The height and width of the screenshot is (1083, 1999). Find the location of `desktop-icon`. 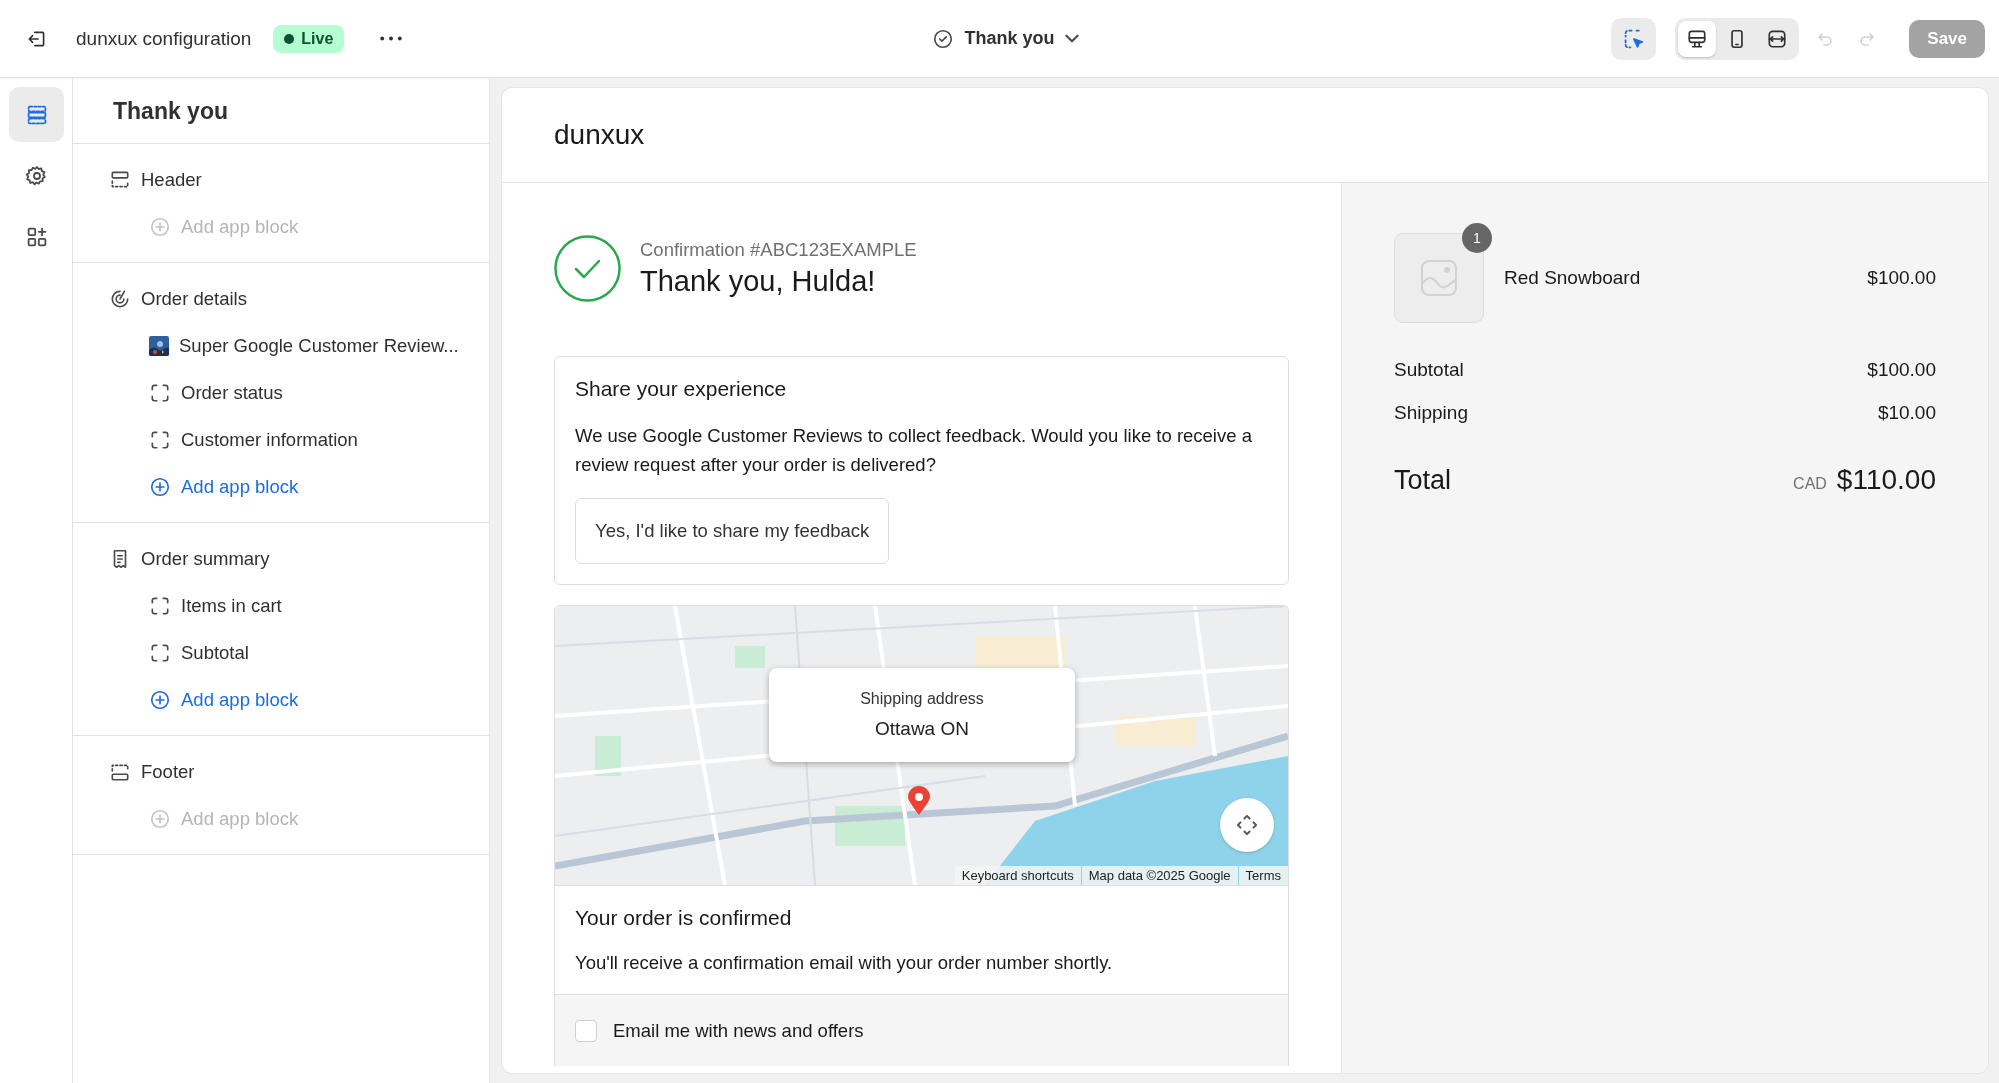

desktop-icon is located at coordinates (1697, 38).